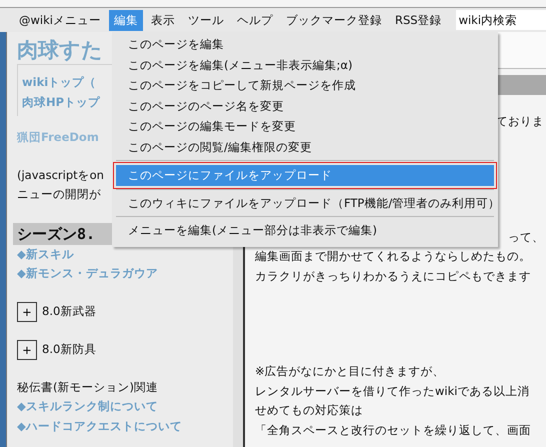 This screenshot has height=447, width=546. Describe the element at coordinates (60, 50) in the screenshot. I see `site-title: 肉球すた` at that location.